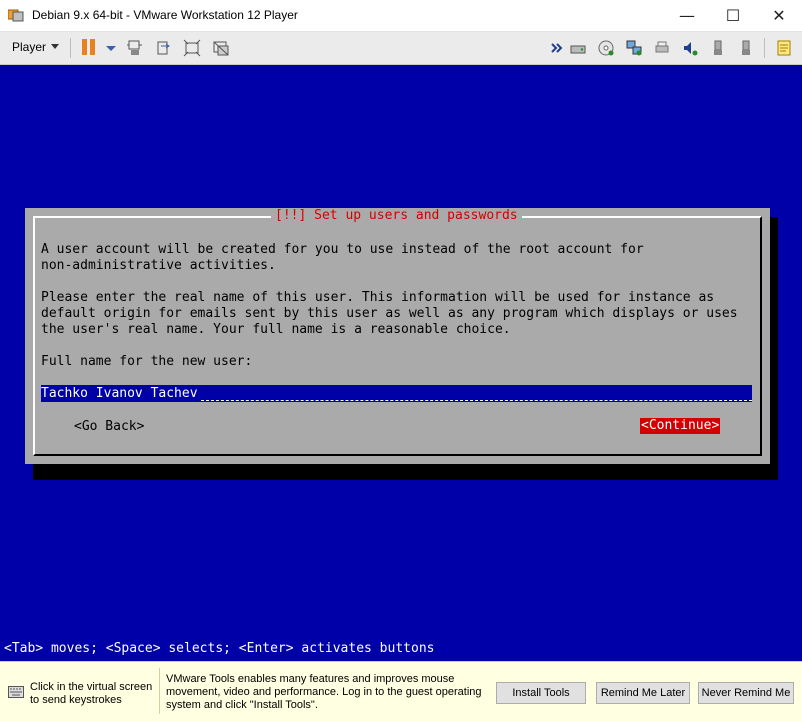 Image resolution: width=802 pixels, height=721 pixels. I want to click on minimize-icon: —, so click(687, 15).